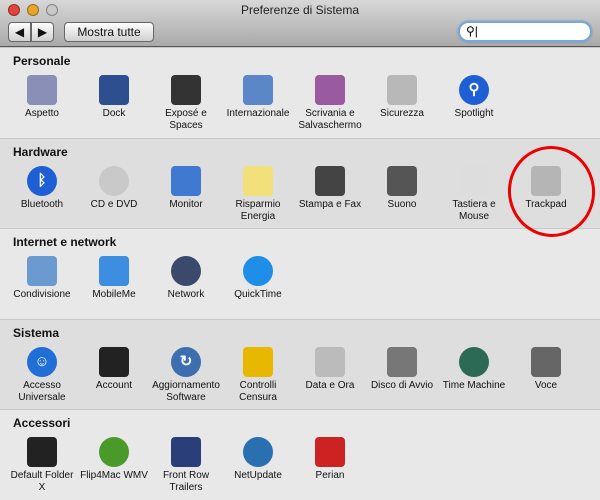  Describe the element at coordinates (42, 278) in the screenshot. I see `pref-pane-condivisione: Condivisione` at that location.